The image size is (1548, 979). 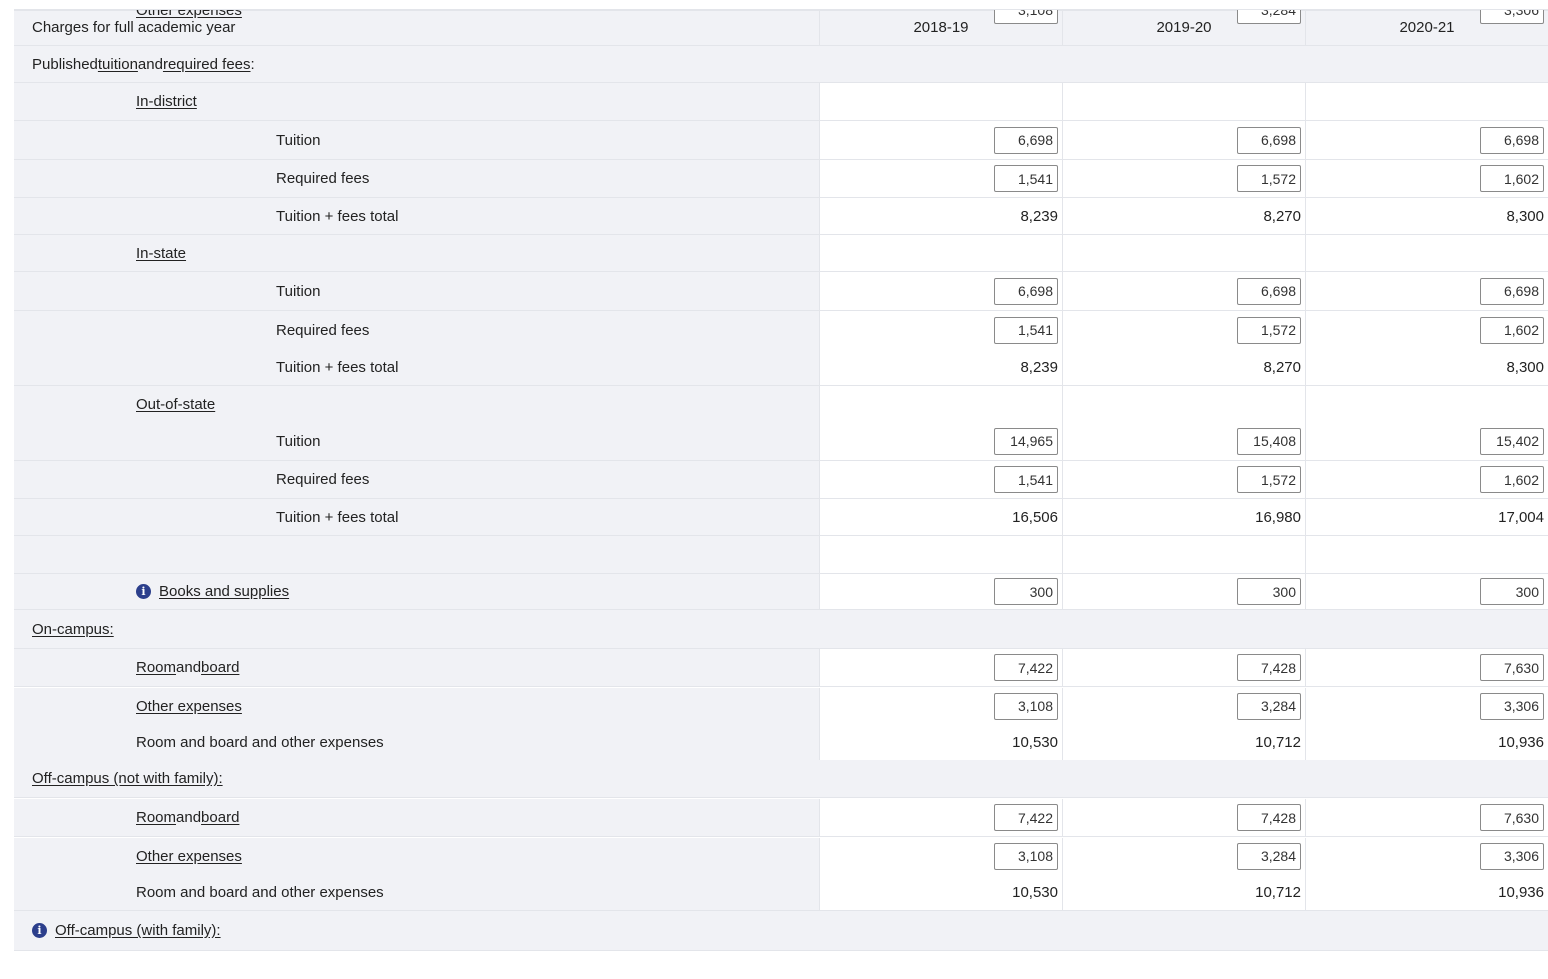 What do you see at coordinates (781, 555) in the screenshot?
I see `blank-row` at bounding box center [781, 555].